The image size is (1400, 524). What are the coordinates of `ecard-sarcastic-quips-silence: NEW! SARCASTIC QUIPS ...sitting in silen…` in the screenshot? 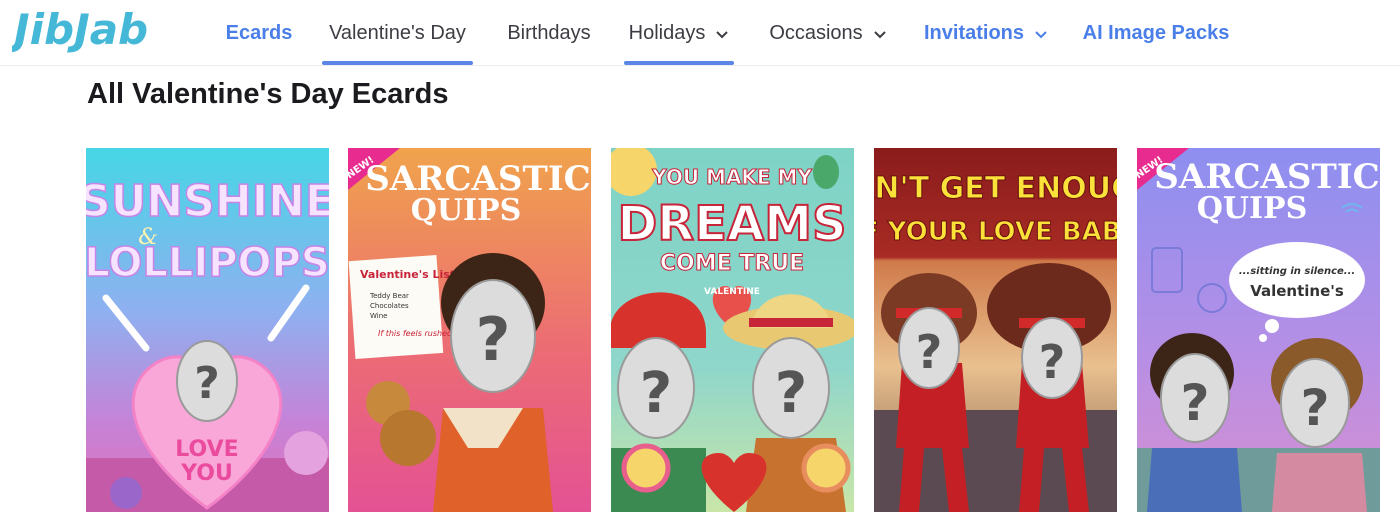 It's located at (1258, 330).